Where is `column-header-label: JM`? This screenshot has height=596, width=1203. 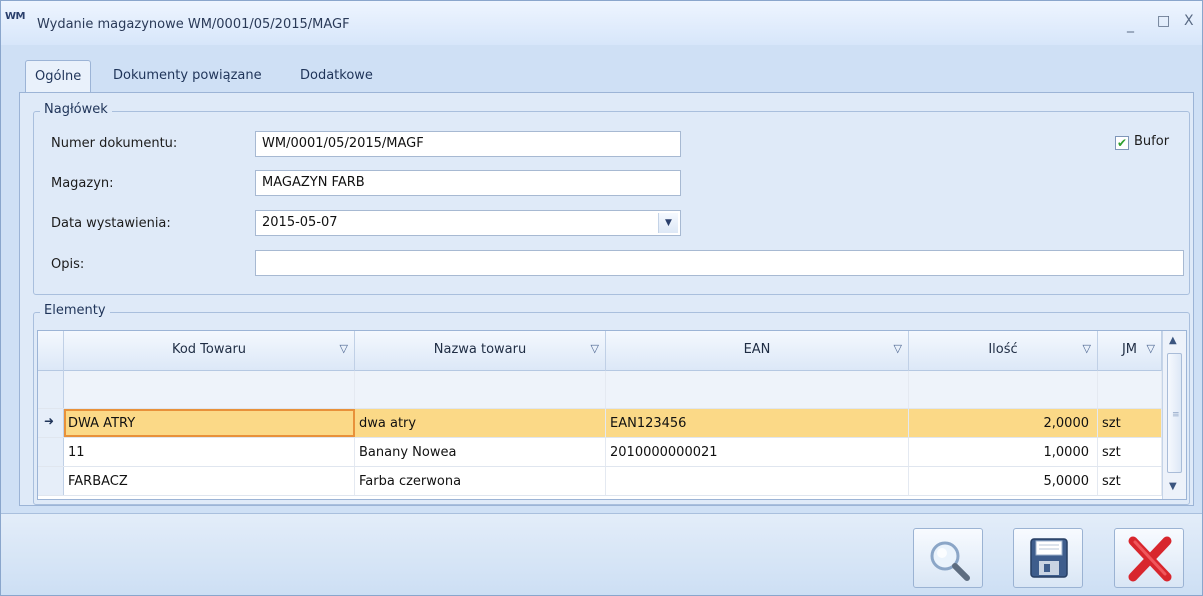
column-header-label: JM is located at coordinates (1129, 349).